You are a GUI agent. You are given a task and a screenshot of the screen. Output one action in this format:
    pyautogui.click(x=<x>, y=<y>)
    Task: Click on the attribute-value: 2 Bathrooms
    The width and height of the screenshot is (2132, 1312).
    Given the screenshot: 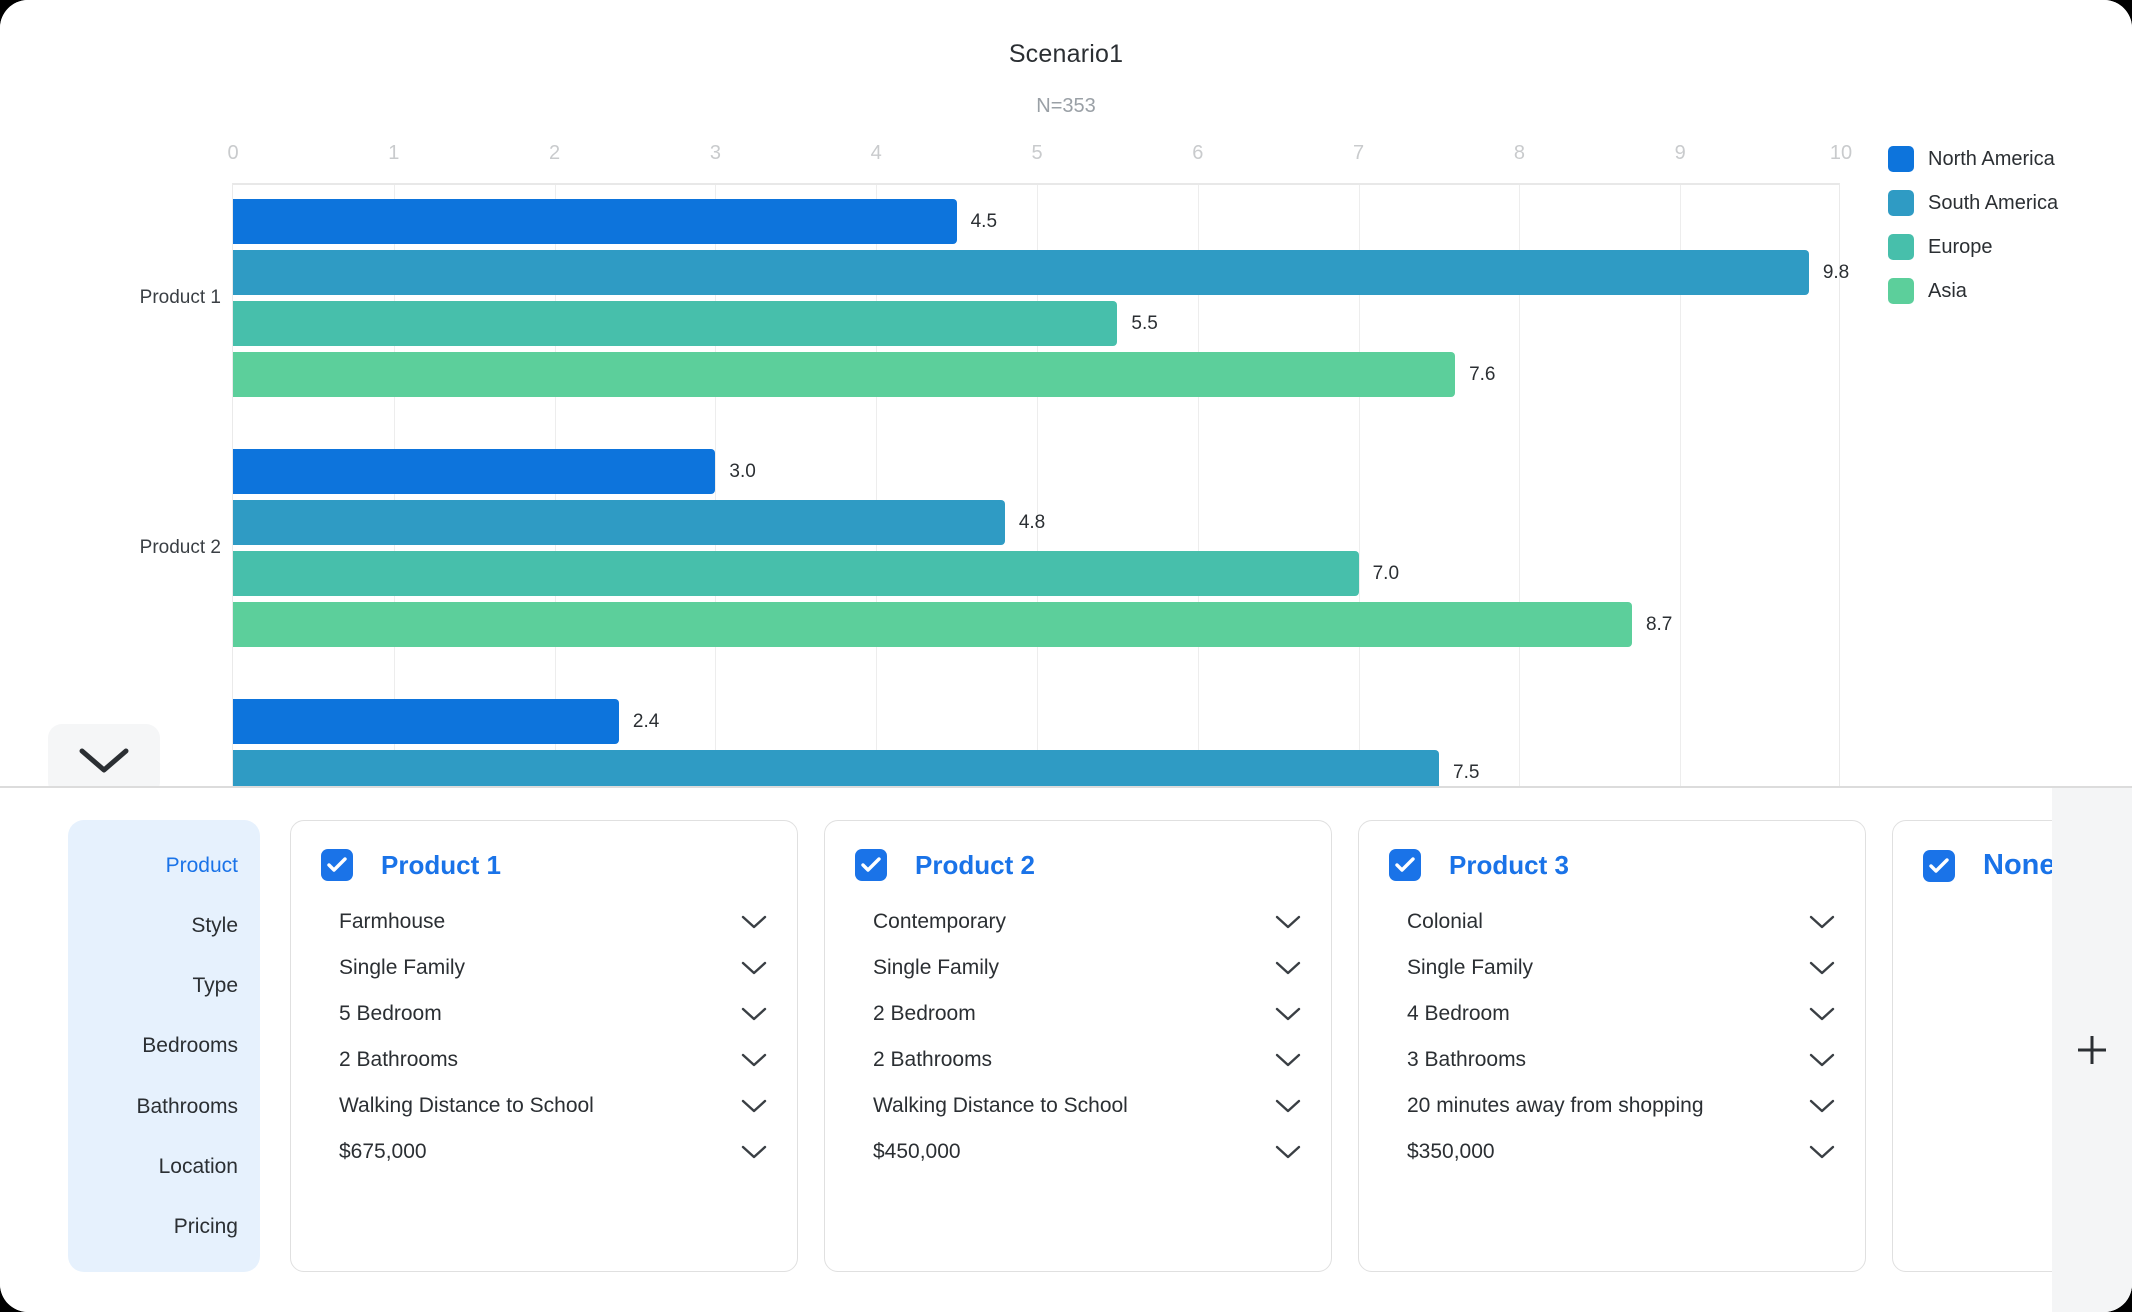 What is the action you would take?
    pyautogui.click(x=933, y=1059)
    